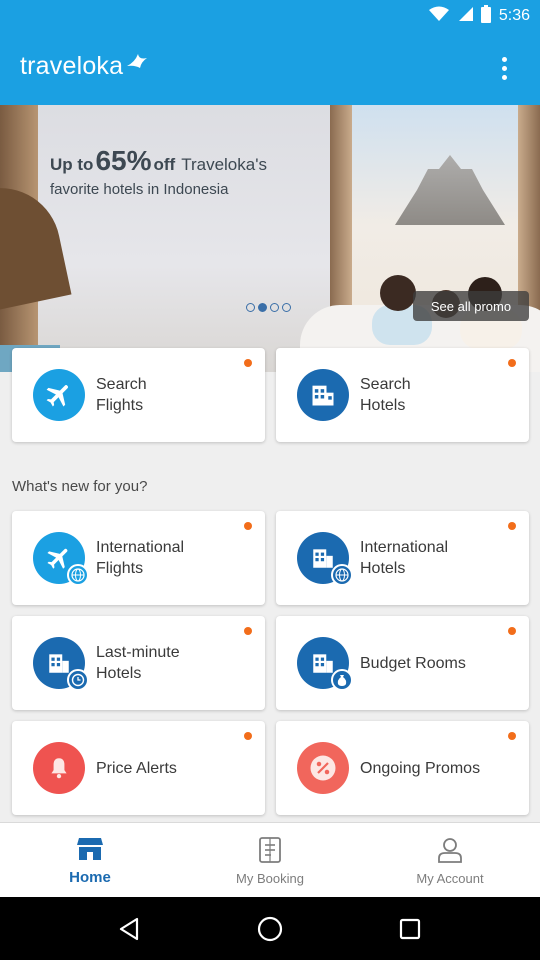 This screenshot has width=540, height=960. Describe the element at coordinates (59, 395) in the screenshot. I see `airplane-icon` at that location.